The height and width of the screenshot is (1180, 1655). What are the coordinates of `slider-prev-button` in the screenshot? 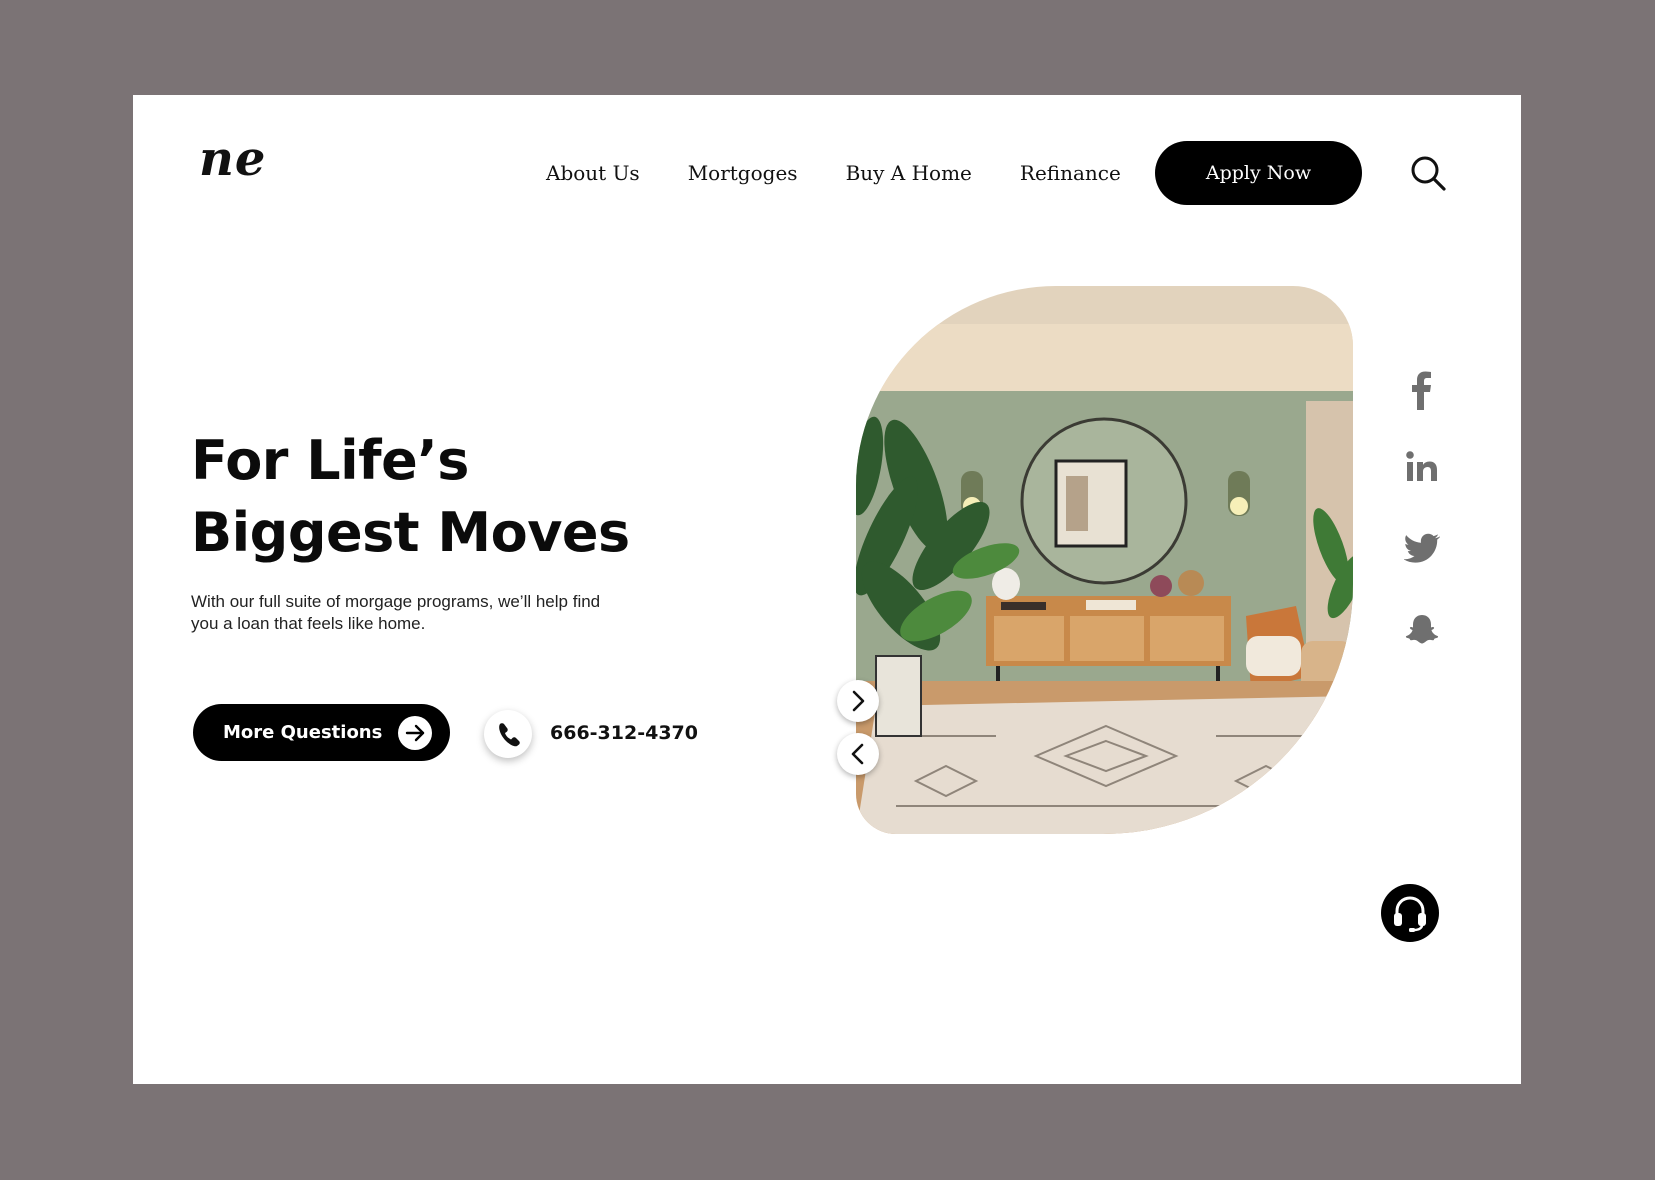 It's located at (858, 754).